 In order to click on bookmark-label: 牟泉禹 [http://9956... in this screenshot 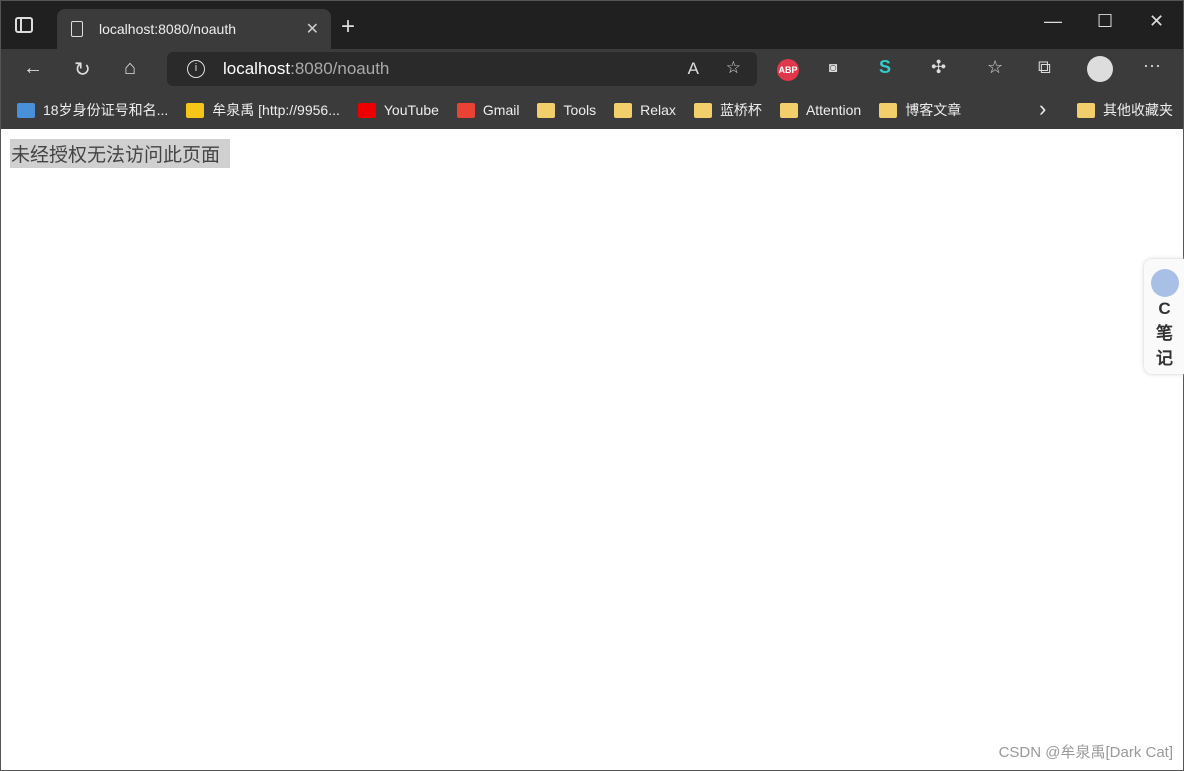, I will do `click(276, 110)`.